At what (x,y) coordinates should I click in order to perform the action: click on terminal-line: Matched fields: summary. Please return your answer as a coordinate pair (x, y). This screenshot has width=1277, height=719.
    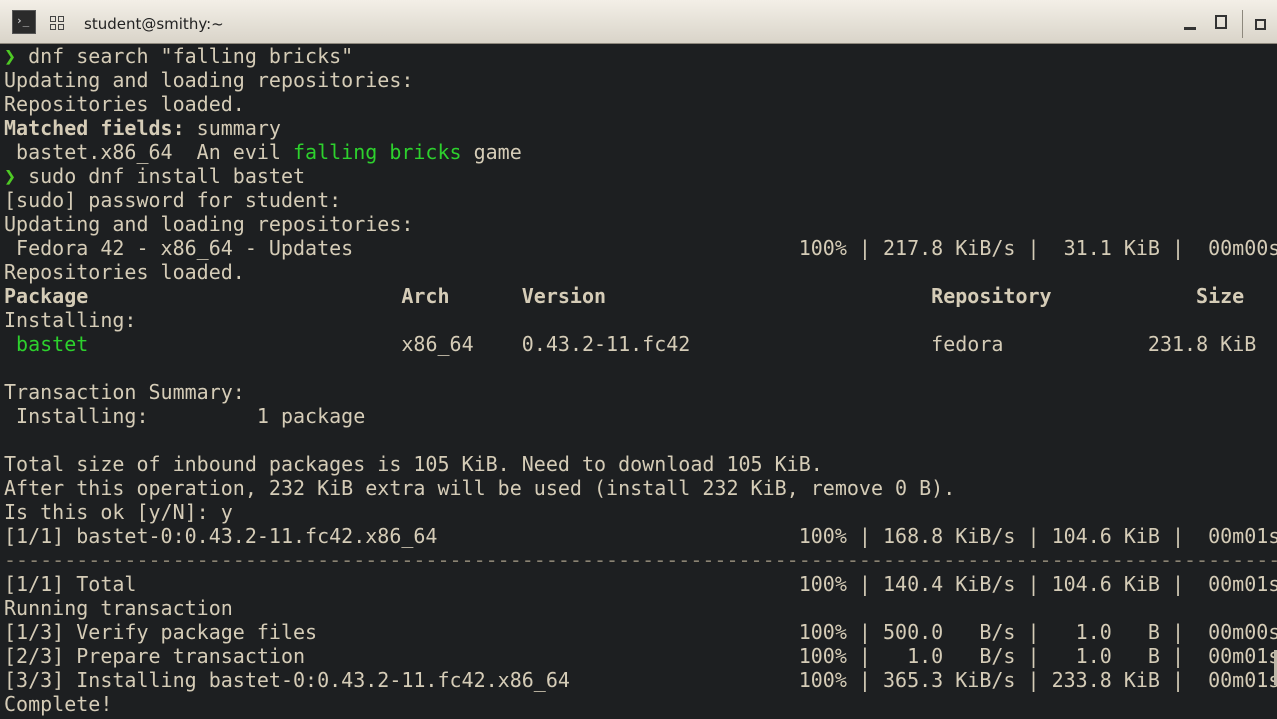
    Looking at the image, I should click on (640, 128).